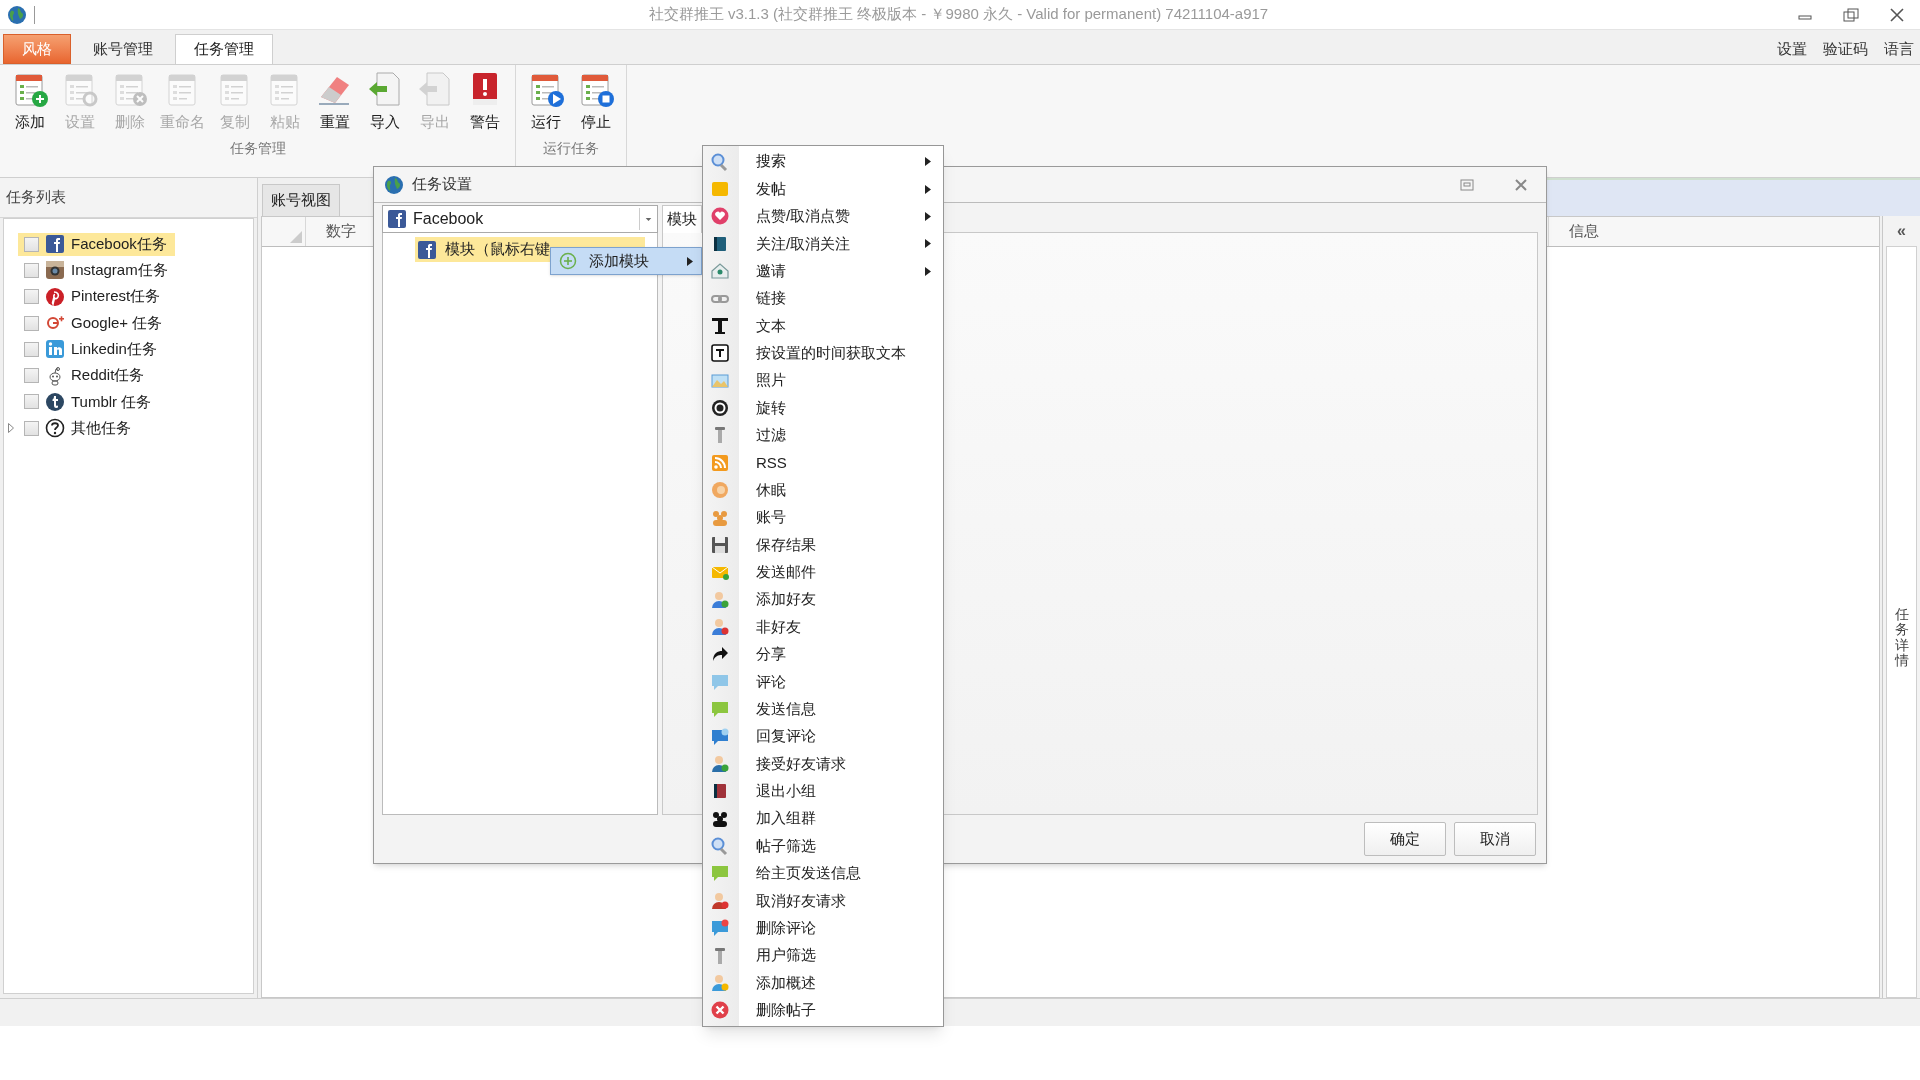 Image resolution: width=1920 pixels, height=1080 pixels. I want to click on restore-icon, so click(1851, 14).